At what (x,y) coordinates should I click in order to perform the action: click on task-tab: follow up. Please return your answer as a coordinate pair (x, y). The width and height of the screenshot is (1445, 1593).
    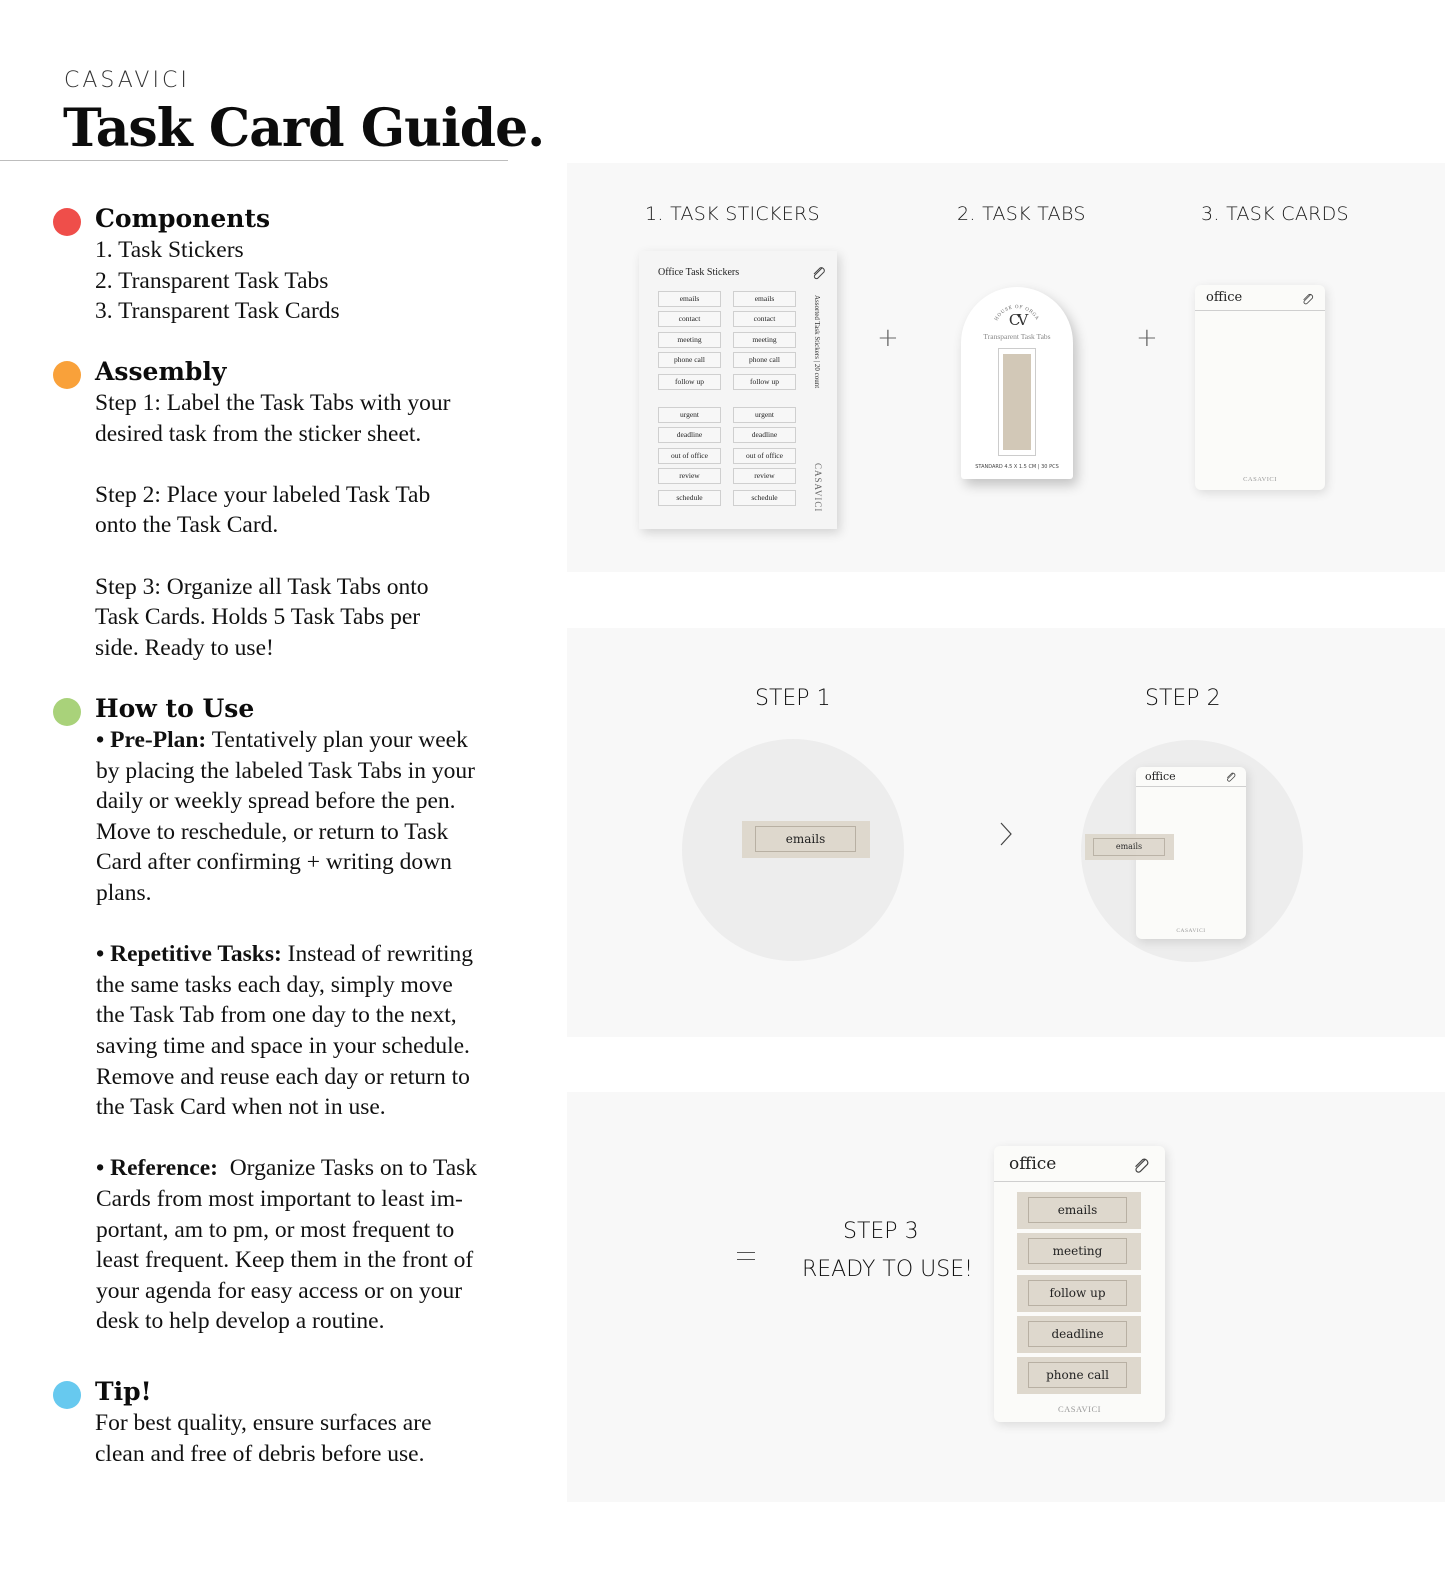
    Looking at the image, I should click on (1079, 1293).